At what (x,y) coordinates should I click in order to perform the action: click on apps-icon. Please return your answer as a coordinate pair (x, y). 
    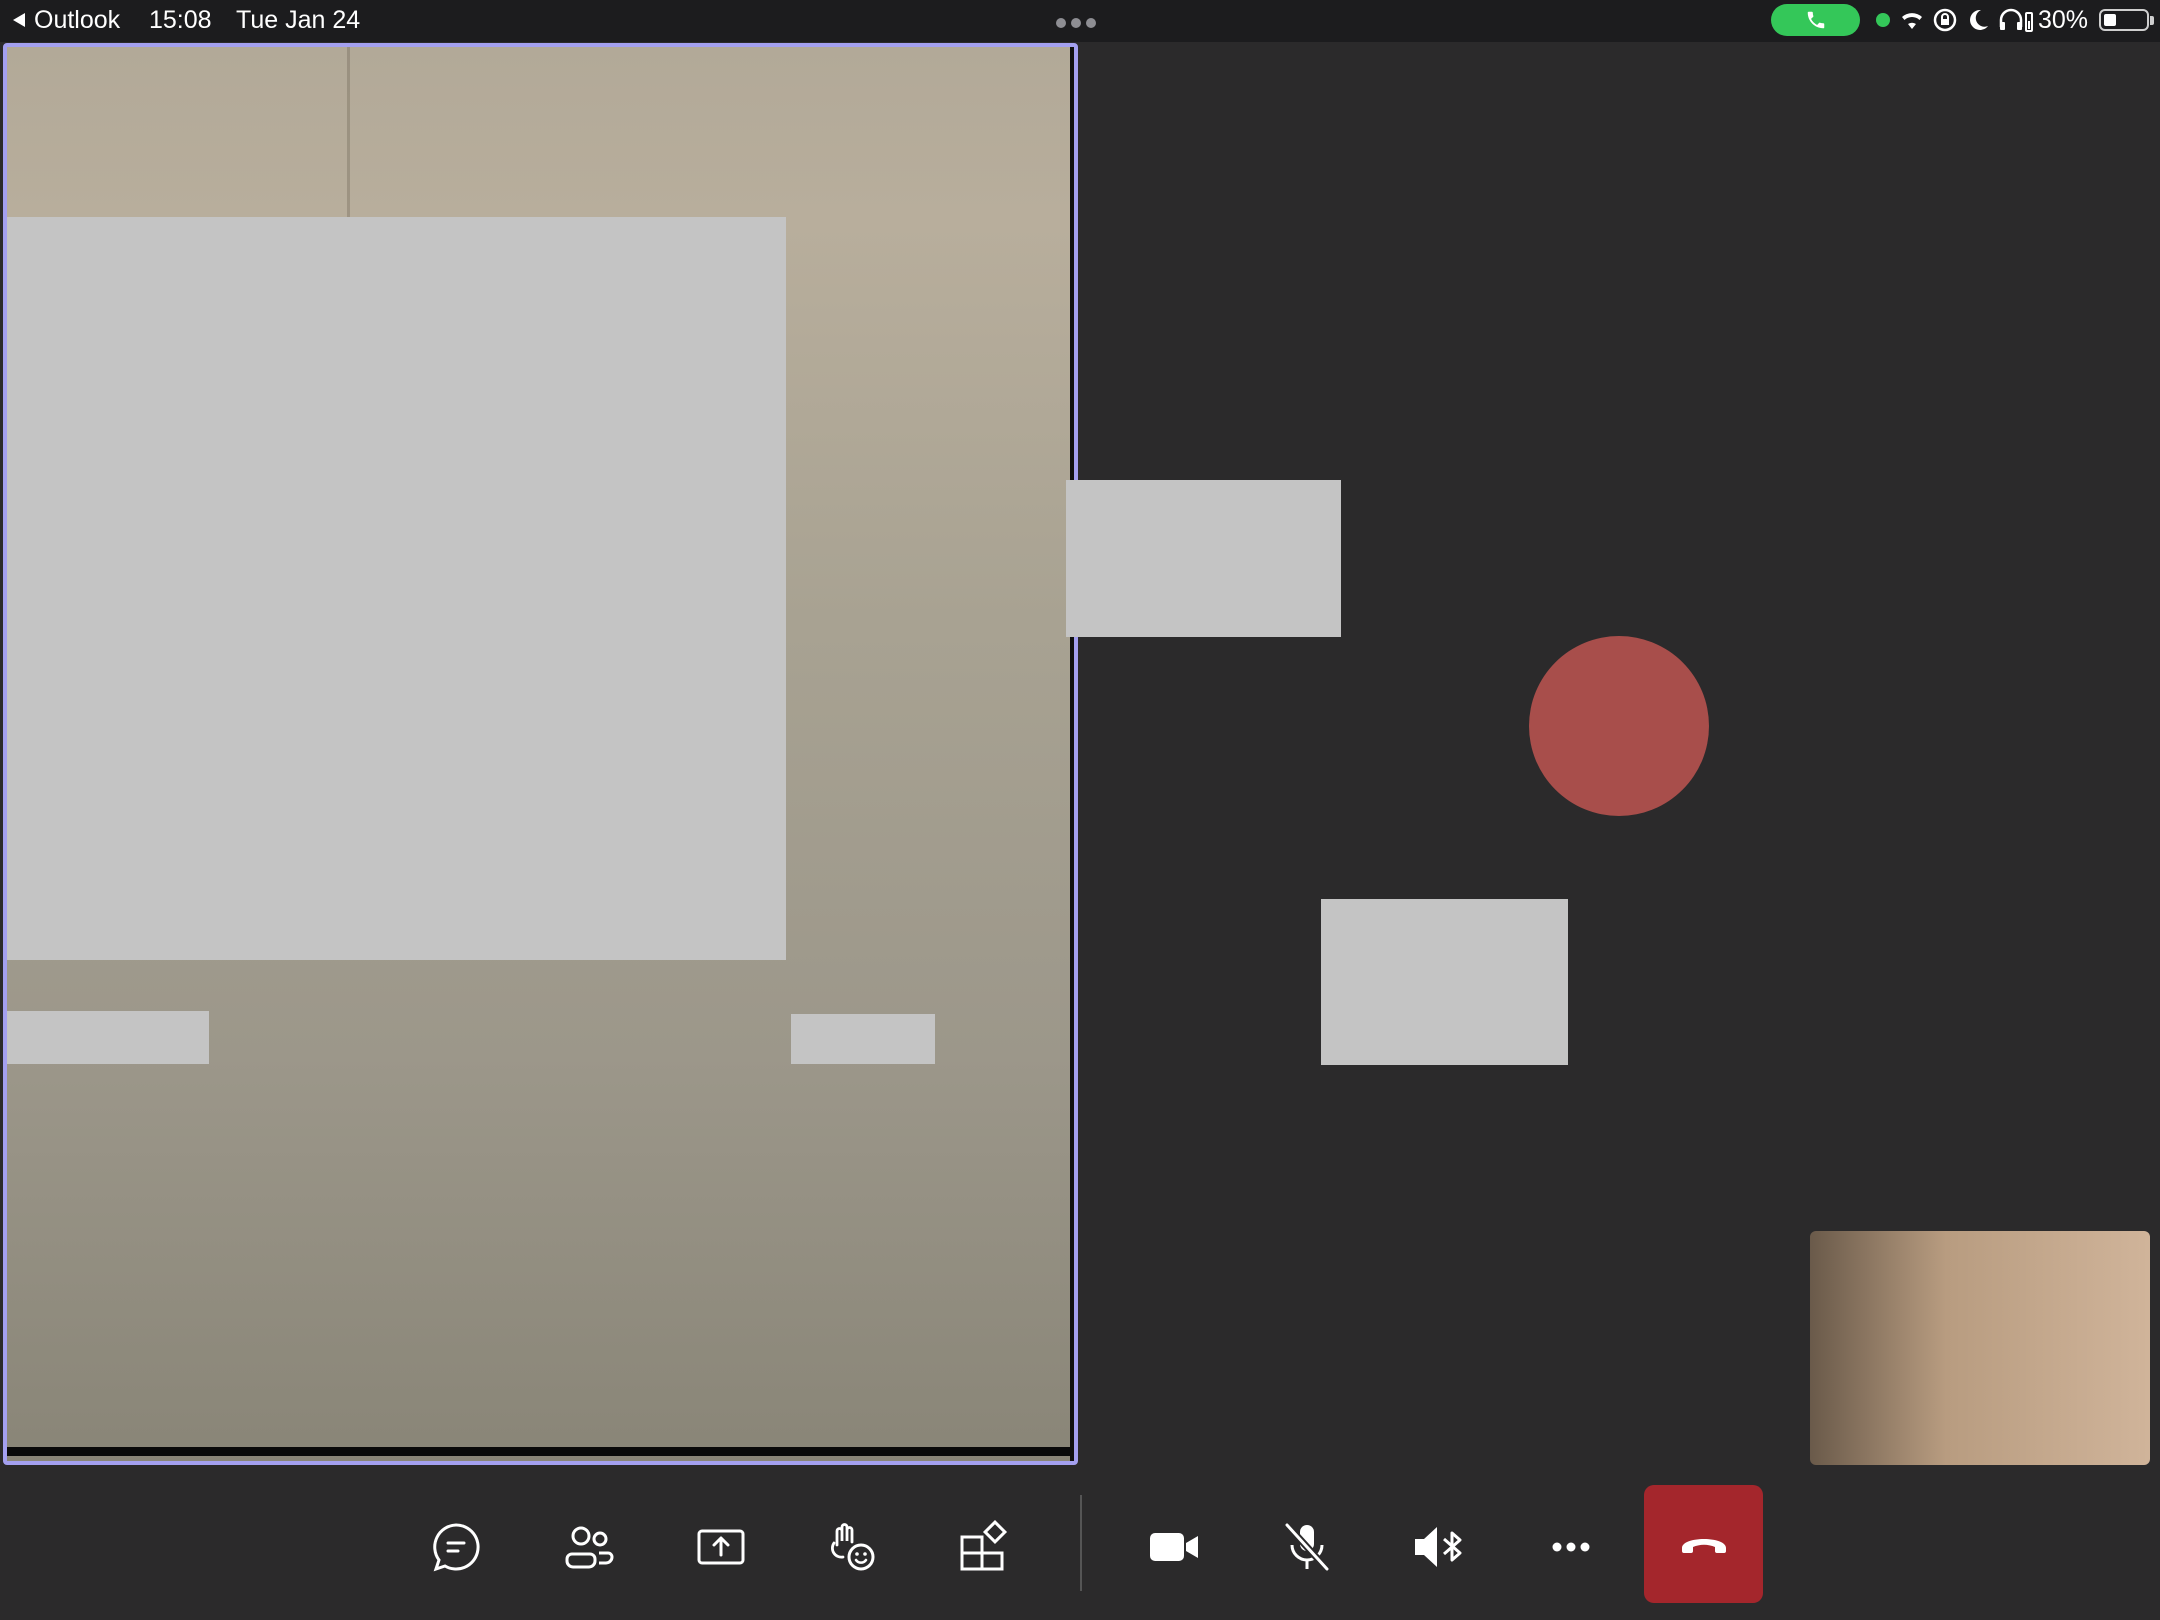
    Looking at the image, I should click on (984, 1545).